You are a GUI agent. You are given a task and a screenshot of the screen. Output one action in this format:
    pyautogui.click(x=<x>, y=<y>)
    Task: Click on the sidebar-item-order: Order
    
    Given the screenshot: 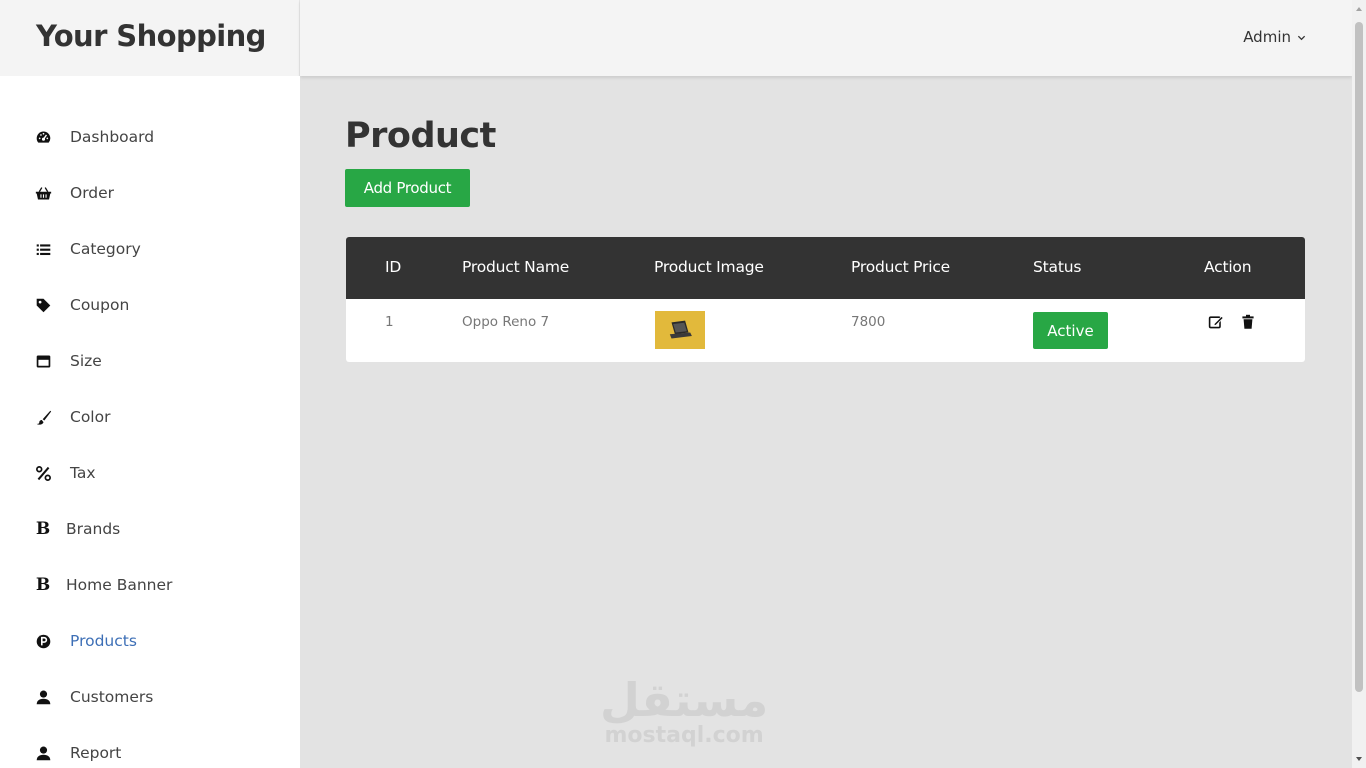 What is the action you would take?
    pyautogui.click(x=74, y=193)
    